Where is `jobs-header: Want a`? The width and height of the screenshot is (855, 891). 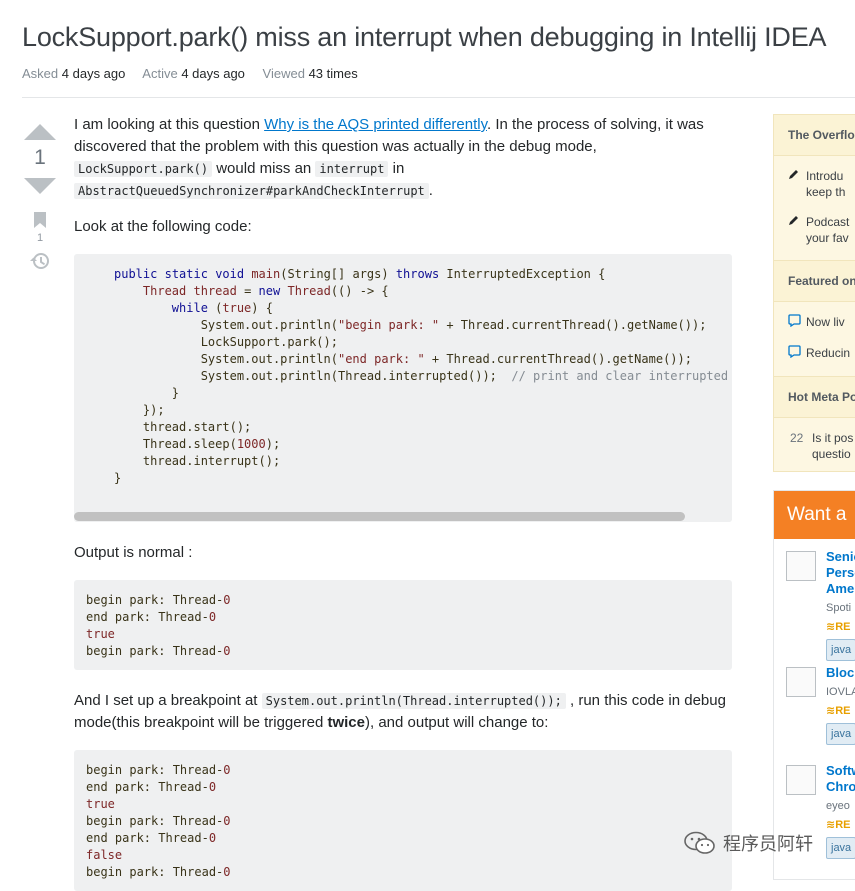 jobs-header: Want a is located at coordinates (814, 515).